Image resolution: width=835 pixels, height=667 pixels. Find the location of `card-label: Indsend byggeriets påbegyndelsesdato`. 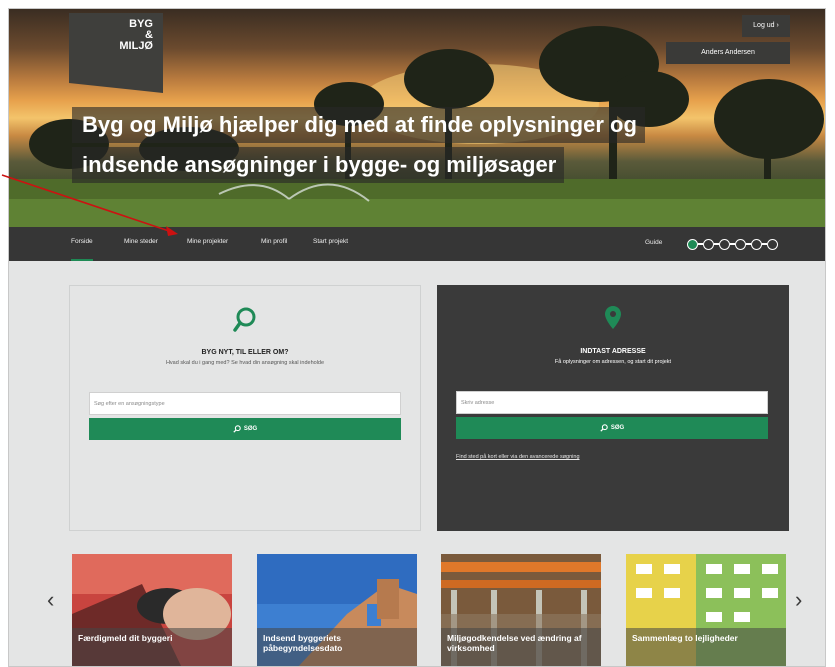

card-label: Indsend byggeriets påbegyndelsesdato is located at coordinates (337, 647).